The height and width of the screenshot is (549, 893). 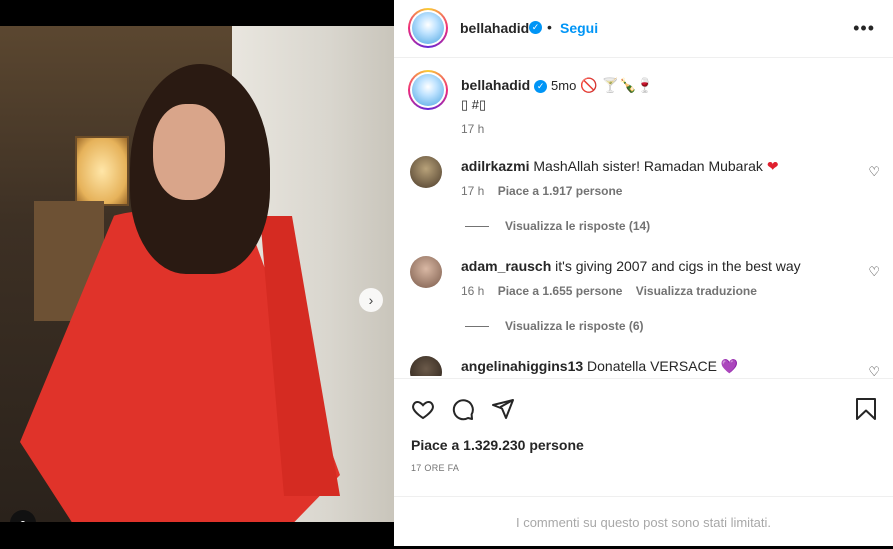 What do you see at coordinates (729, 366) in the screenshot?
I see `comment-emoji: 💜` at bounding box center [729, 366].